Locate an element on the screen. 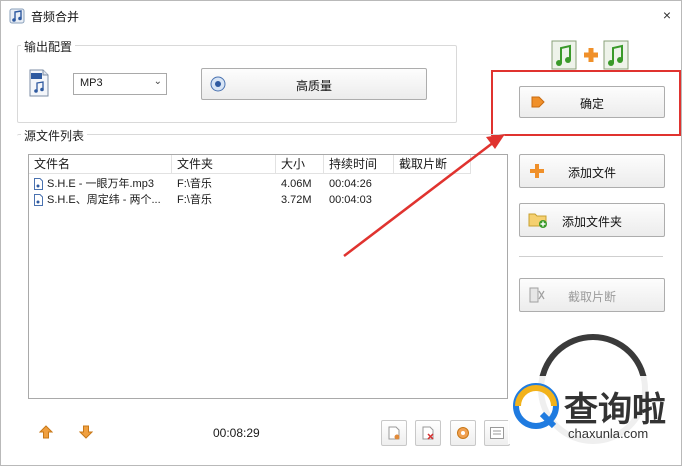 This screenshot has height=466, width=682. column-header-size: 大小 is located at coordinates (300, 164).